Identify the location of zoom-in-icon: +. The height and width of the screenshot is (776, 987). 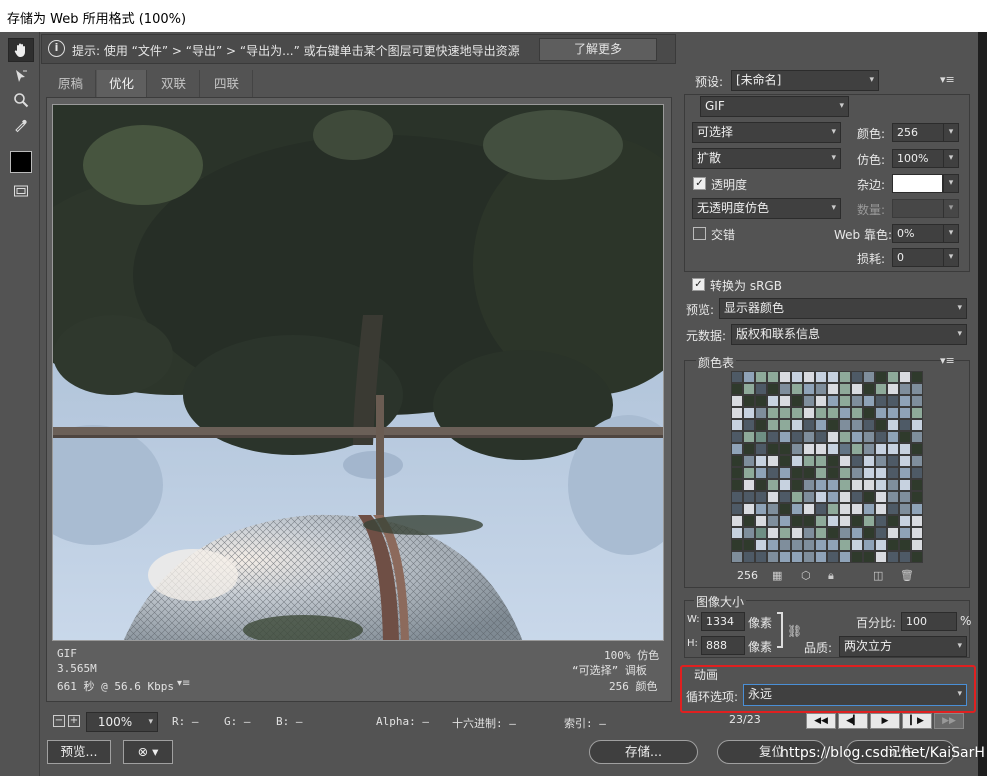
(74, 721).